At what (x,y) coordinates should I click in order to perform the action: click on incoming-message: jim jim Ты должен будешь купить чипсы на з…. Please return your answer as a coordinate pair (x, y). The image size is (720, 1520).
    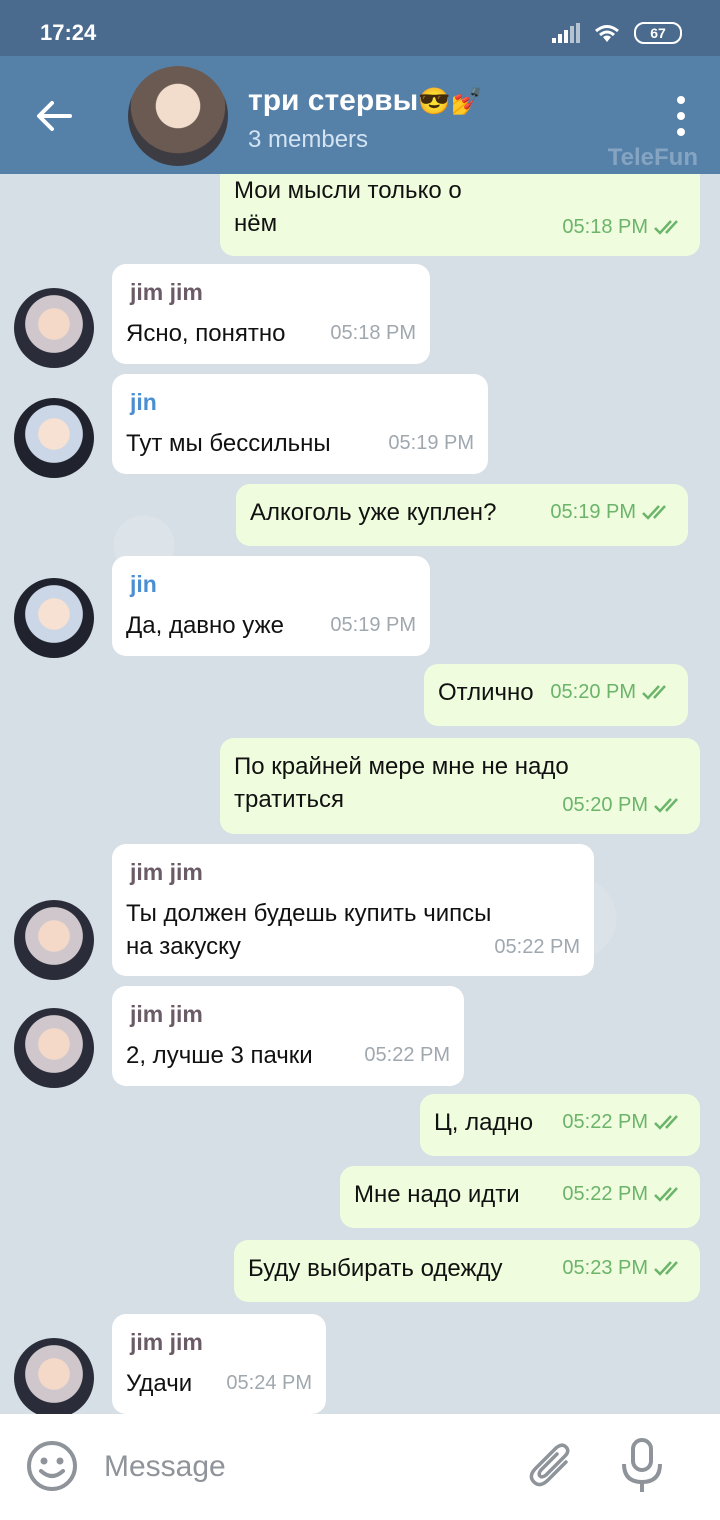
    Looking at the image, I should click on (353, 910).